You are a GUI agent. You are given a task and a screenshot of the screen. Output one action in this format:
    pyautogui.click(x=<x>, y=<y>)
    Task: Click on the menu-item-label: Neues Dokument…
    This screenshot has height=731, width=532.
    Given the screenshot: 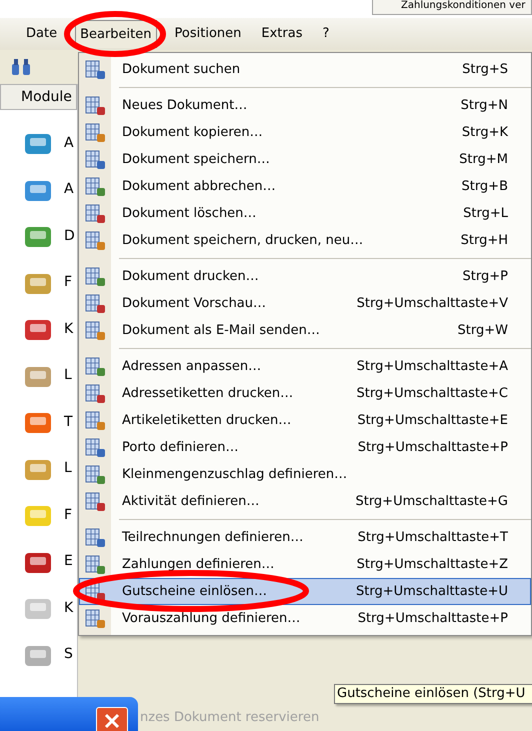 What is the action you would take?
    pyautogui.click(x=185, y=105)
    